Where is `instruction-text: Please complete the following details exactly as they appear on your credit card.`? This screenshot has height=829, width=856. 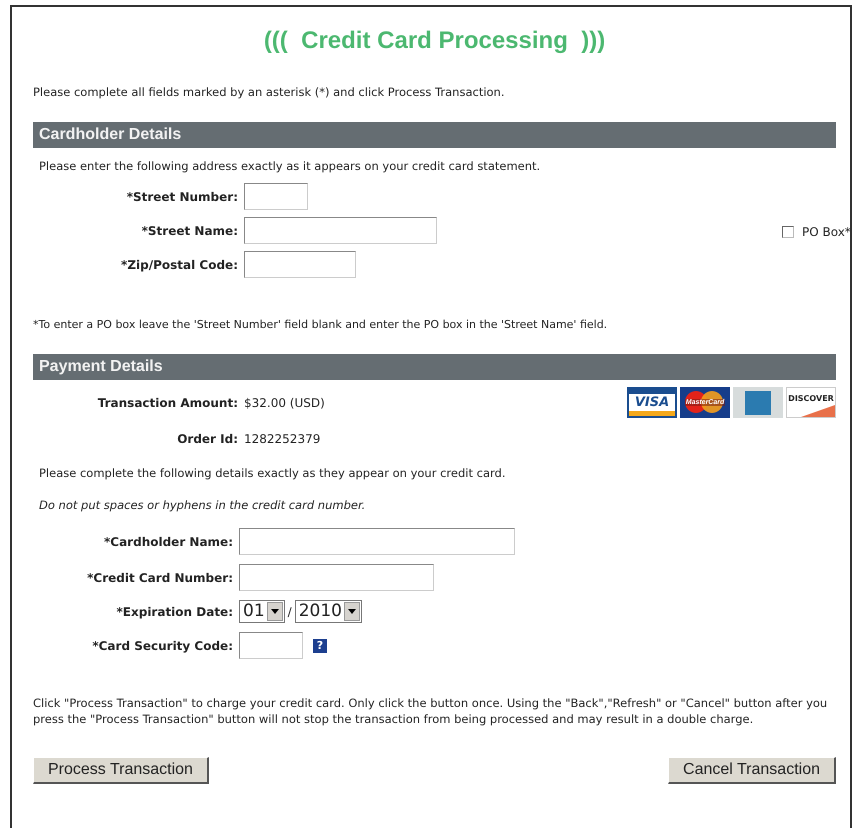
instruction-text: Please complete the following details exactly as they appear on your credit card. is located at coordinates (272, 473).